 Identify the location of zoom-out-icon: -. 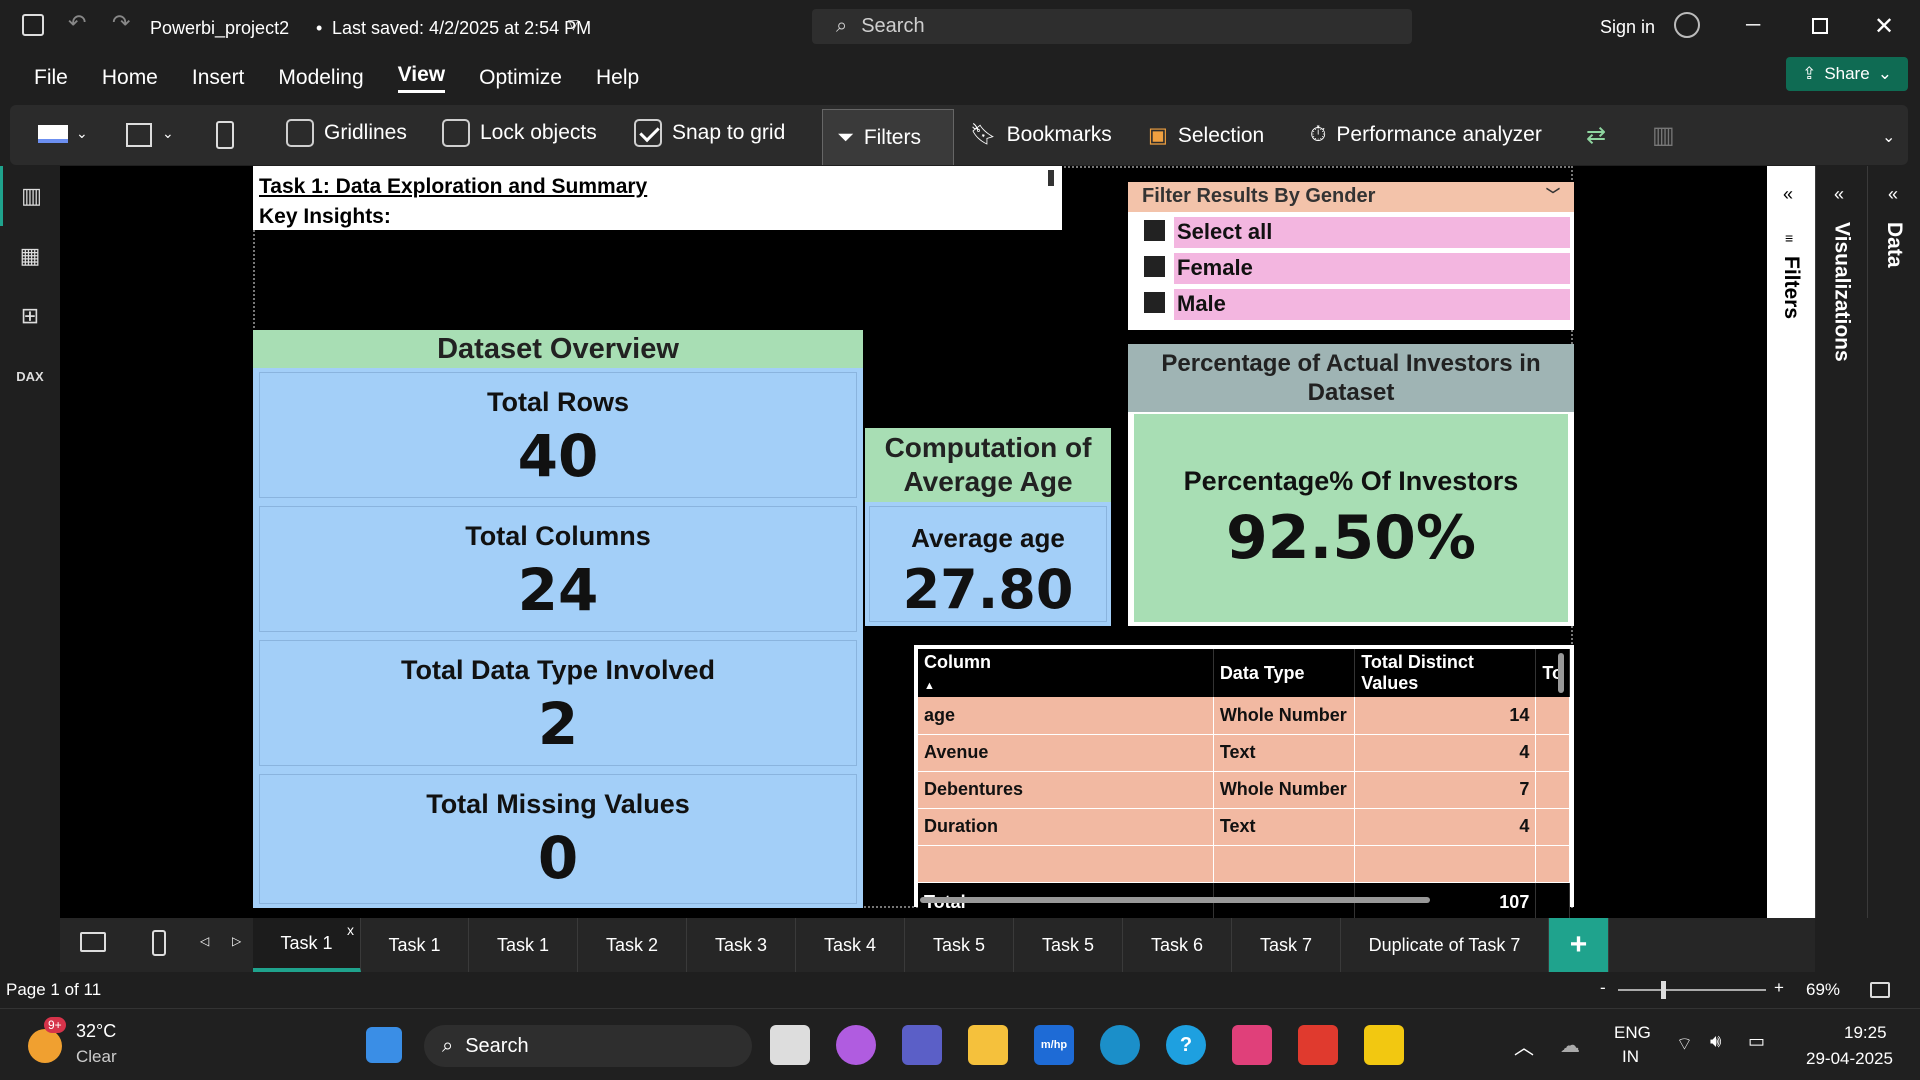
(1603, 988).